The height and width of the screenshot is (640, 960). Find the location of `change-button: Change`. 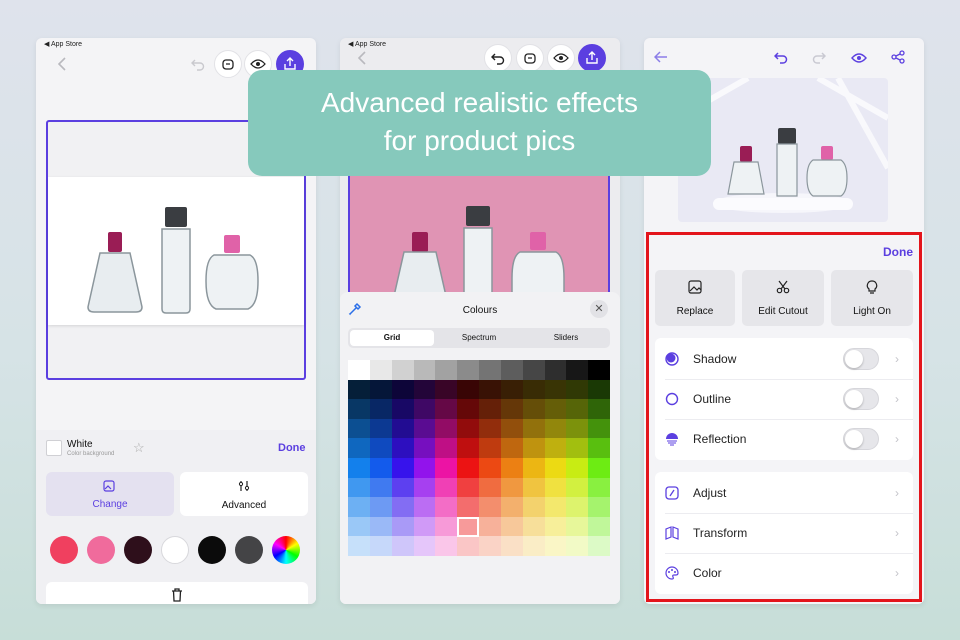

change-button: Change is located at coordinates (110, 494).